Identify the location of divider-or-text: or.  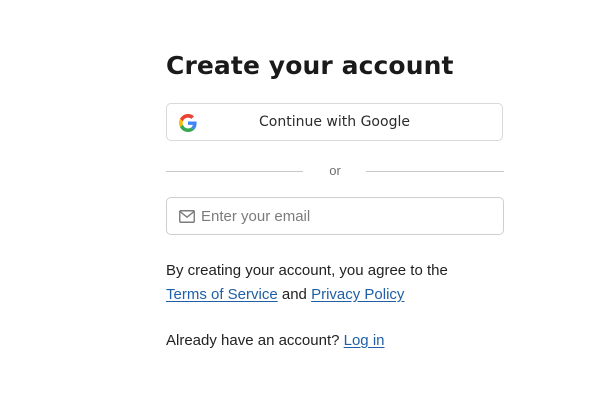
(335, 170).